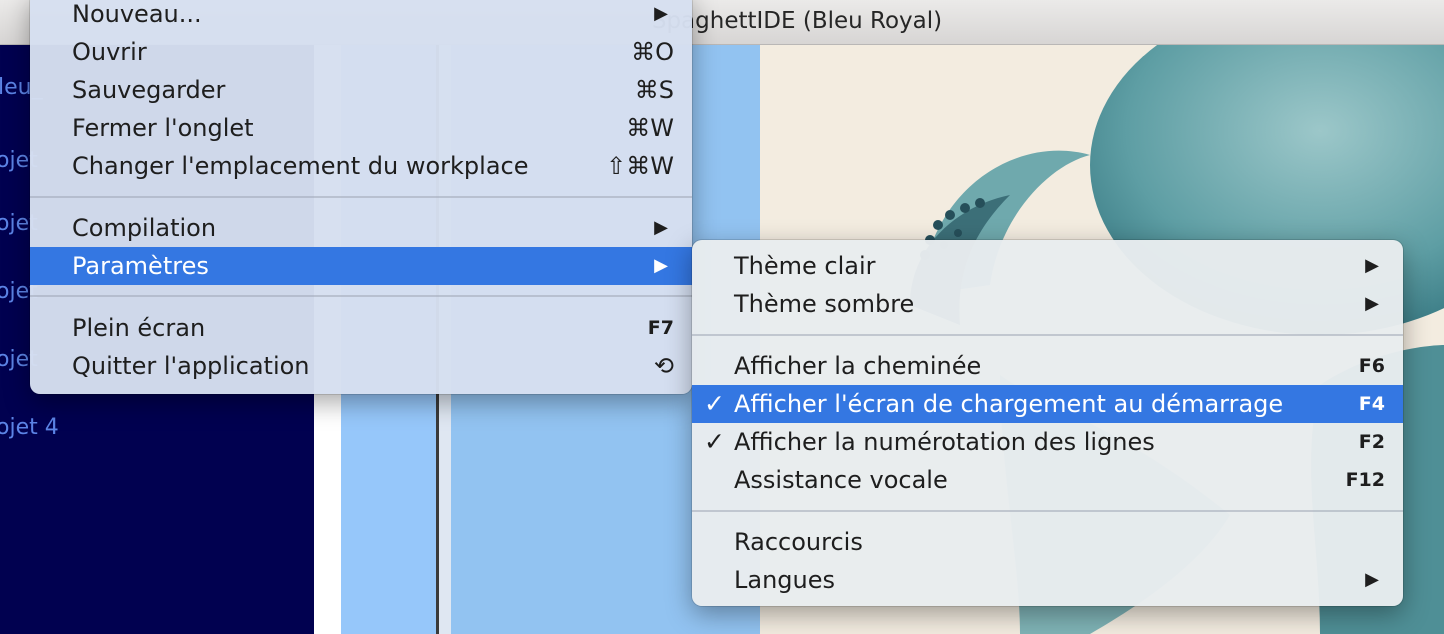 This screenshot has width=1444, height=634. Describe the element at coordinates (824, 304) in the screenshot. I see `menu-item-label: Thème sombre` at that location.